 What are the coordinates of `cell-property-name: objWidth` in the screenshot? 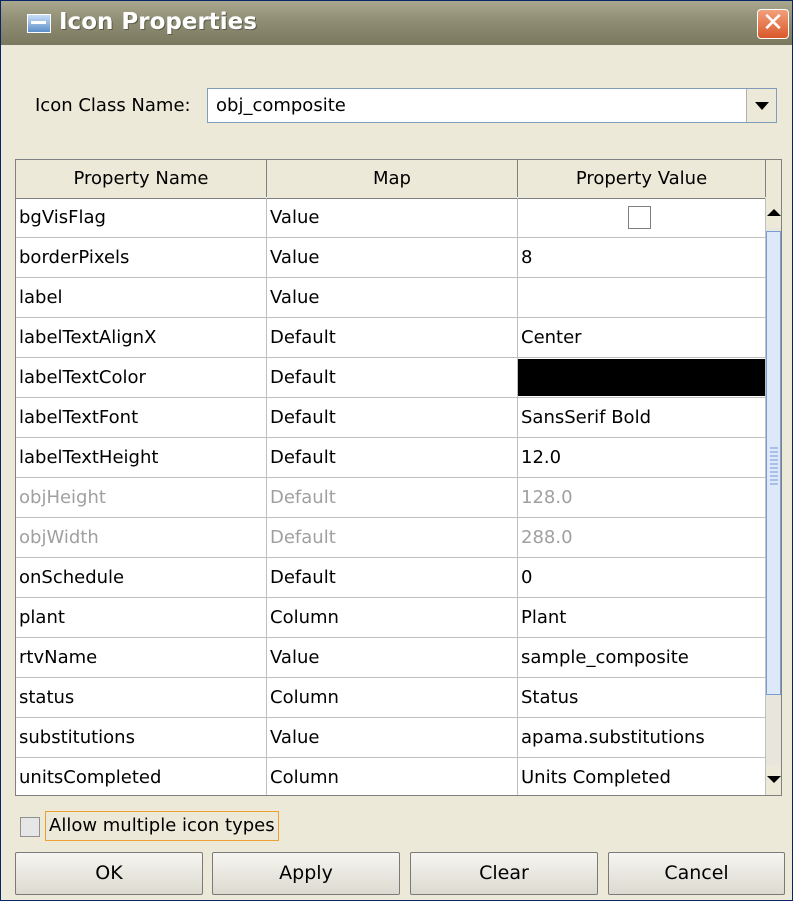 It's located at (141, 537).